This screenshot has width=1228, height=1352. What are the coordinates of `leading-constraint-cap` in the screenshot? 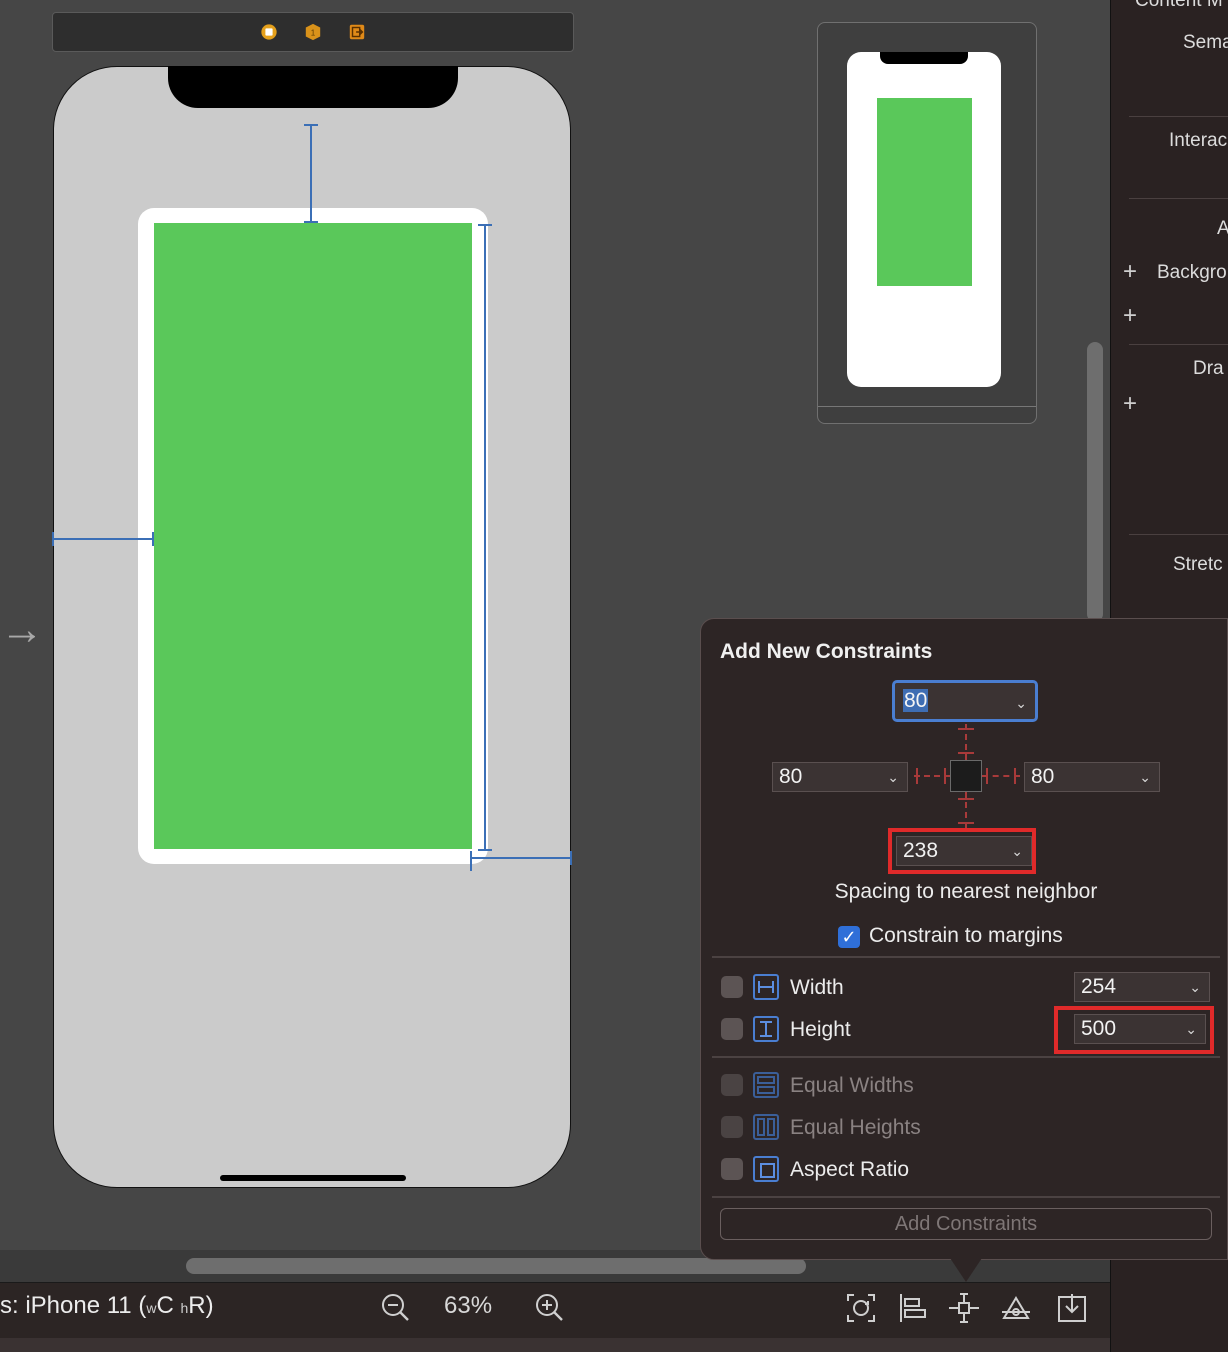 It's located at (53, 539).